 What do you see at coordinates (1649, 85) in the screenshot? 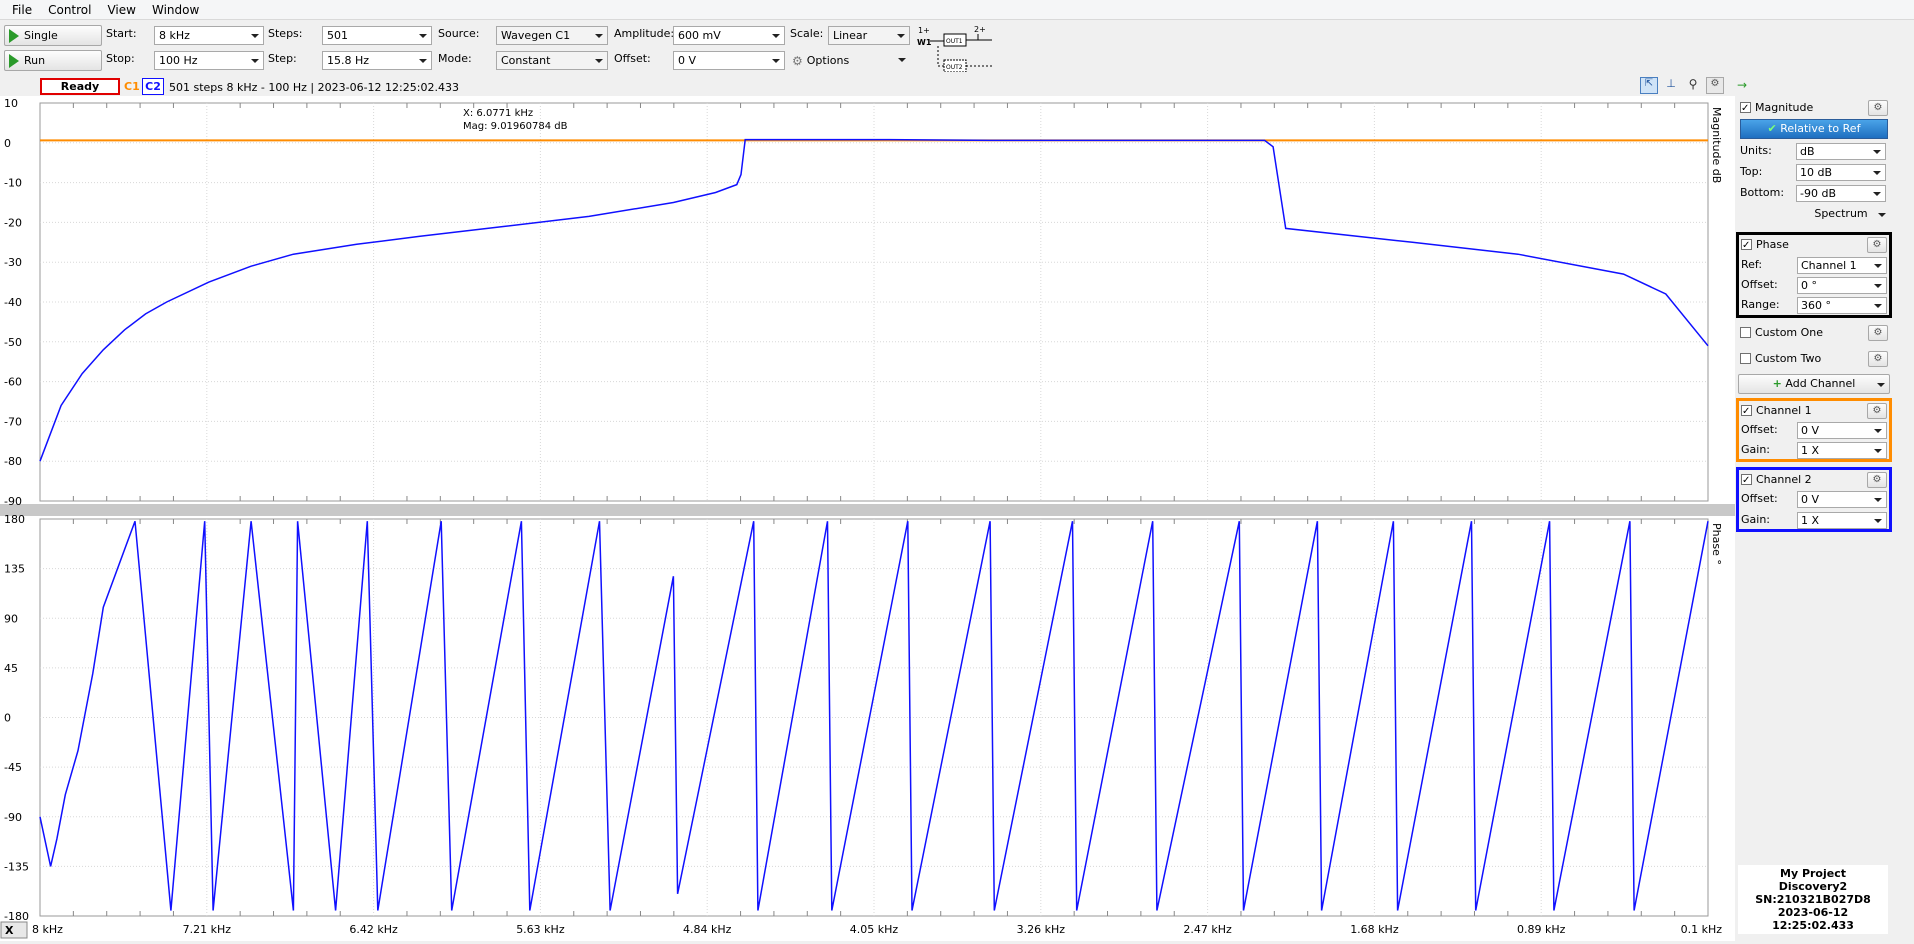
I see `cursor-tool-icon: ⇱` at bounding box center [1649, 85].